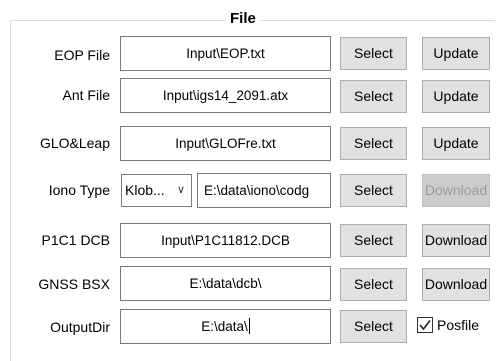 The height and width of the screenshot is (361, 500). What do you see at coordinates (373, 53) in the screenshot?
I see `eop-select-button: Select` at bounding box center [373, 53].